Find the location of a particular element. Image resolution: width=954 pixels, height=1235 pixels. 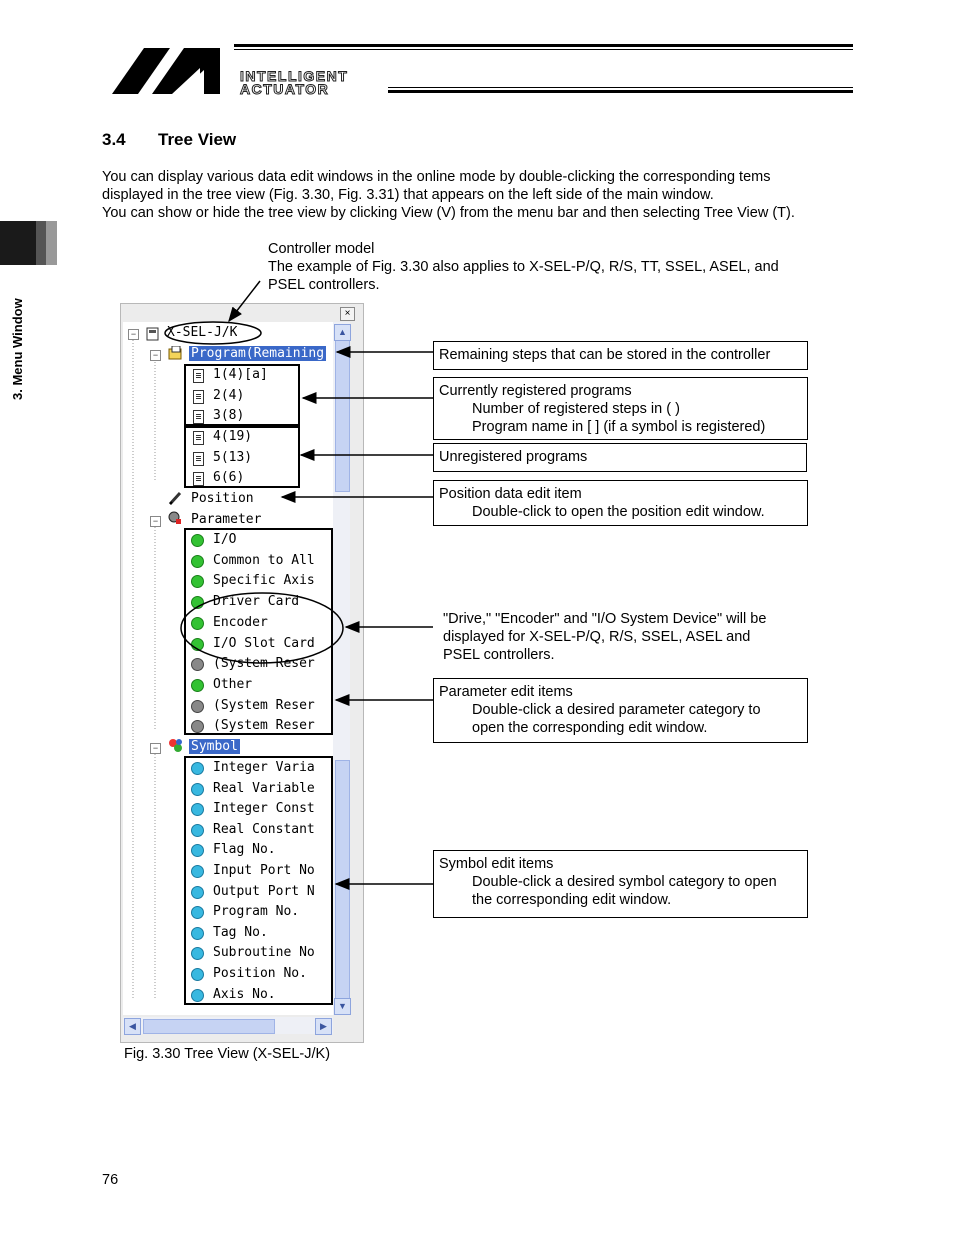

page-number: 76 is located at coordinates (110, 1180).